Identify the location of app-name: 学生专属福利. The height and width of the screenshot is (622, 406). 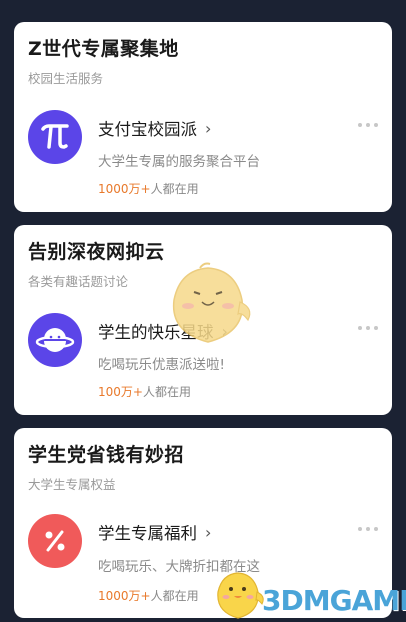
(147, 533).